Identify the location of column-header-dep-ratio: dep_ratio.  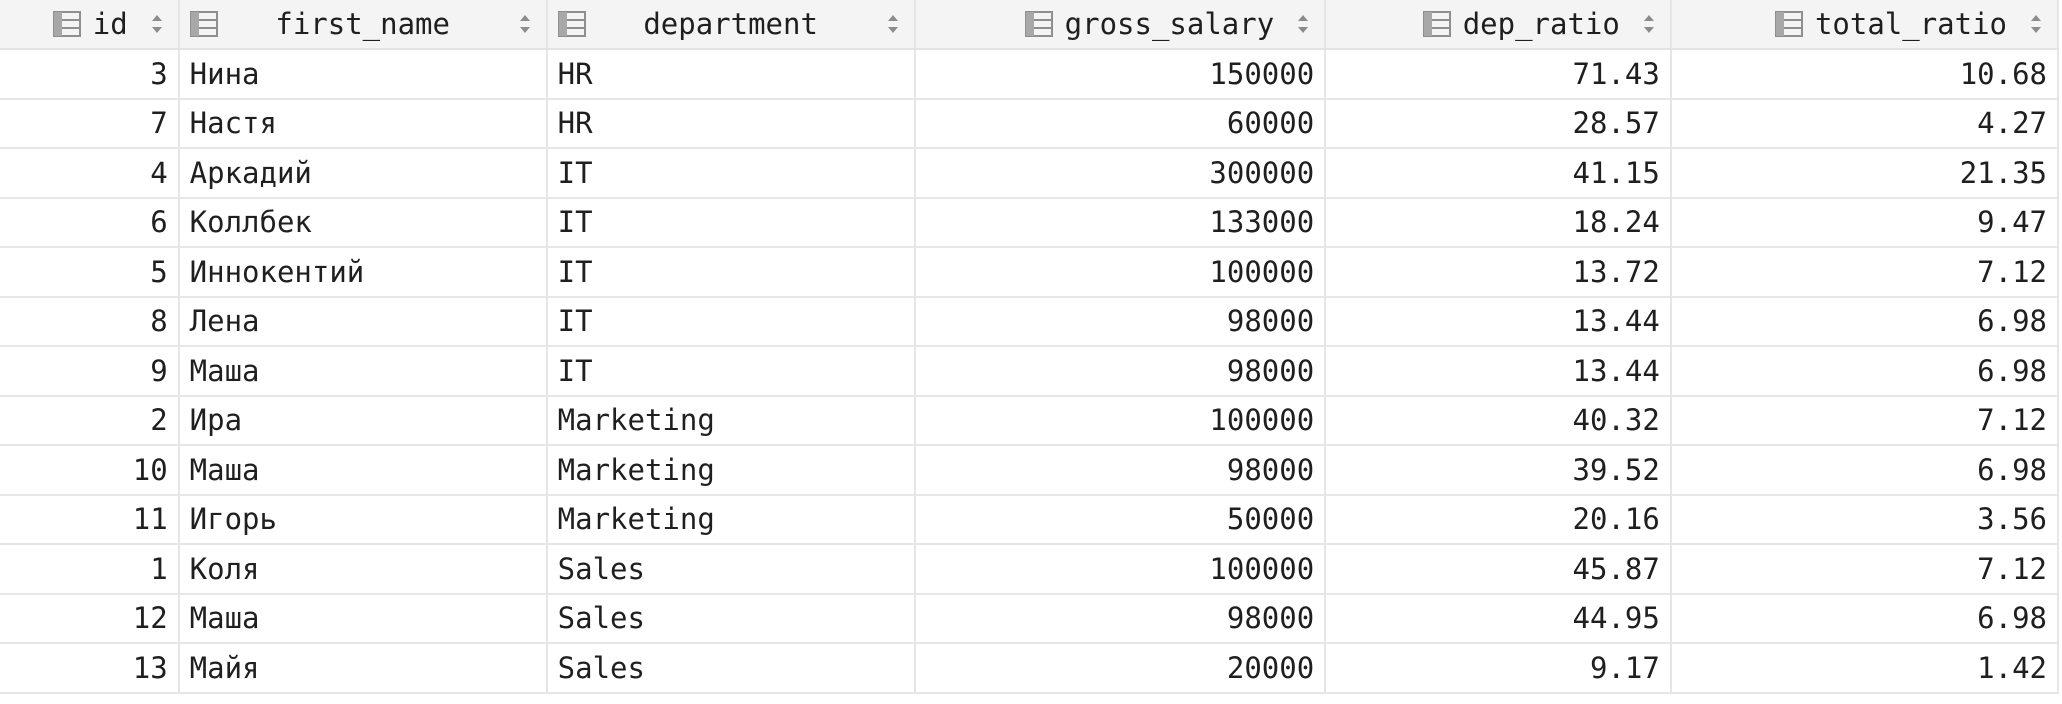
(1498, 25).